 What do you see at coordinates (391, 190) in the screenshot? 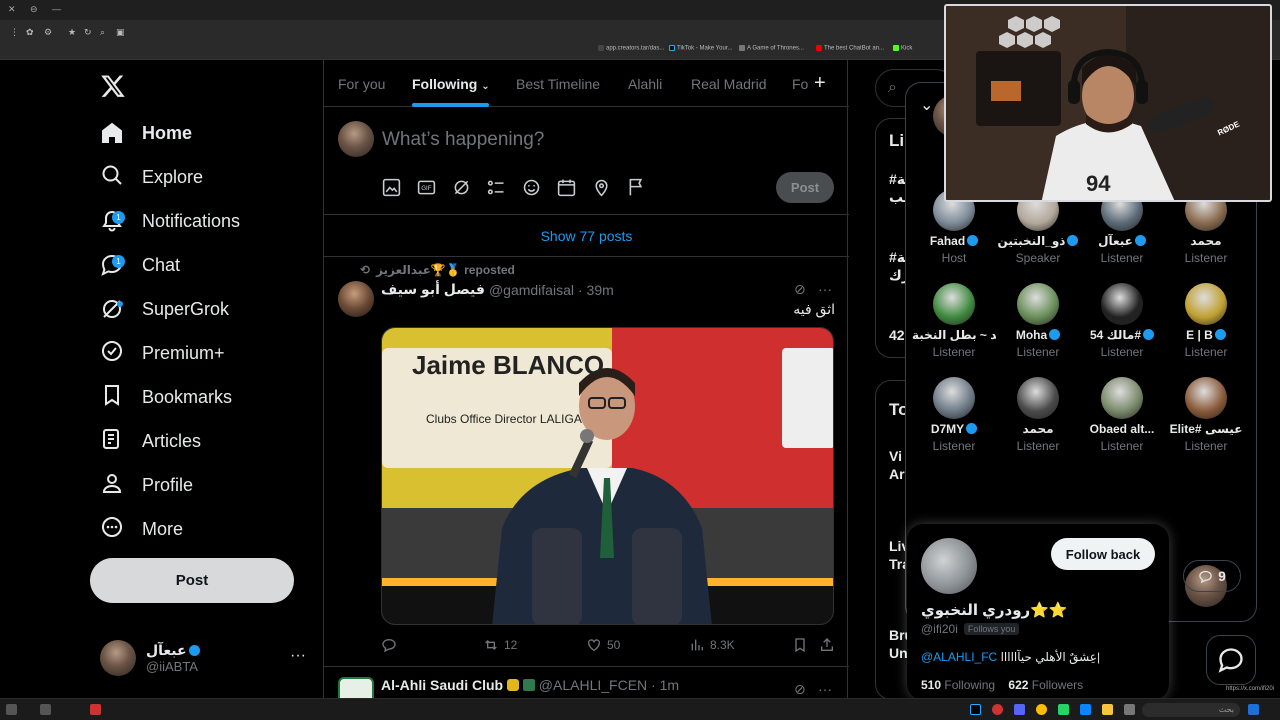
I see `media-icon` at bounding box center [391, 190].